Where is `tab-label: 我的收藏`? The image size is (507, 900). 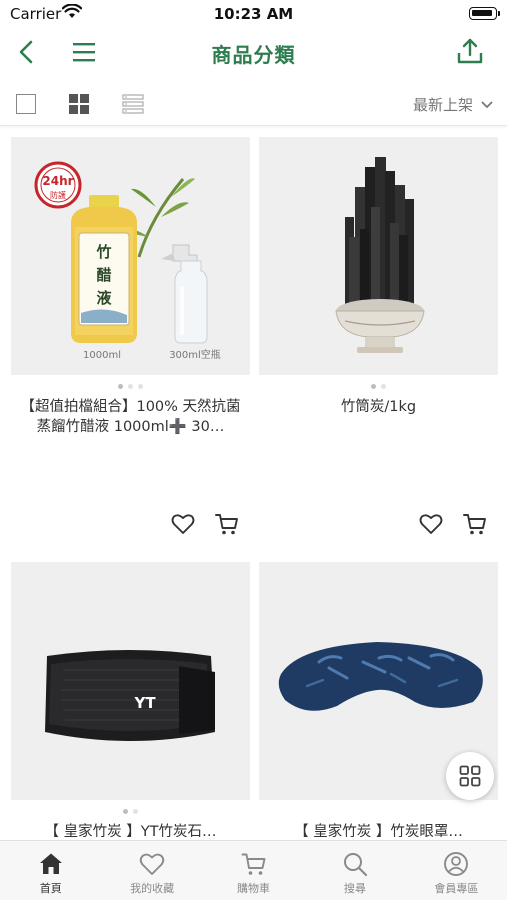 tab-label: 我的收藏 is located at coordinates (152, 888).